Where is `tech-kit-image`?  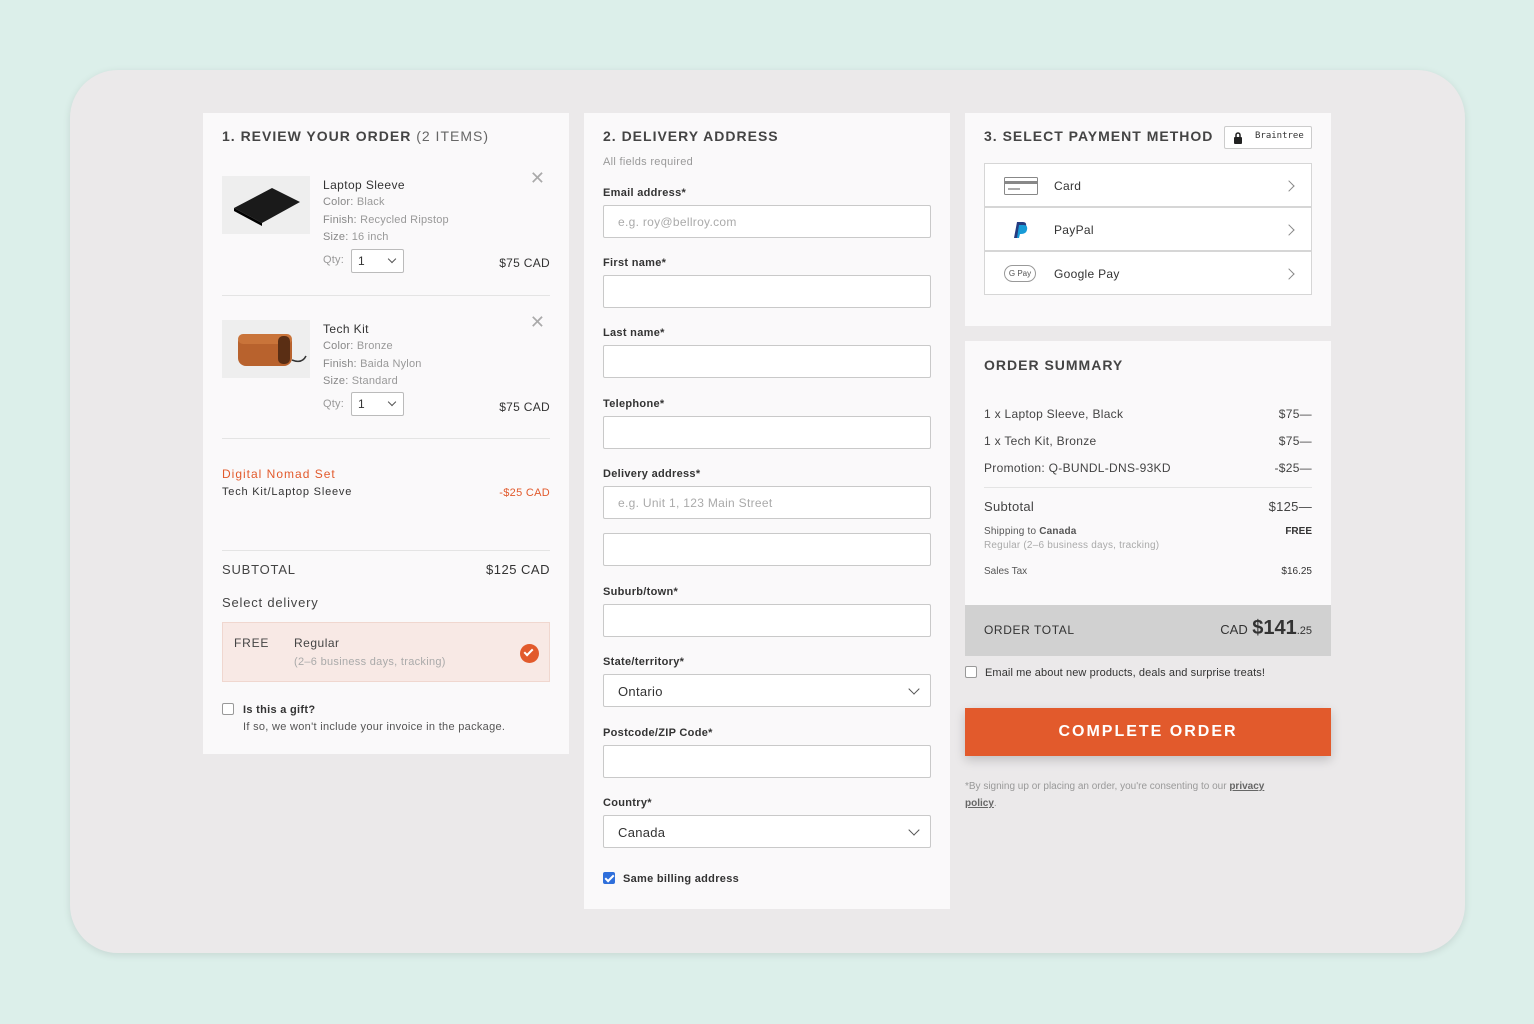
tech-kit-image is located at coordinates (266, 349).